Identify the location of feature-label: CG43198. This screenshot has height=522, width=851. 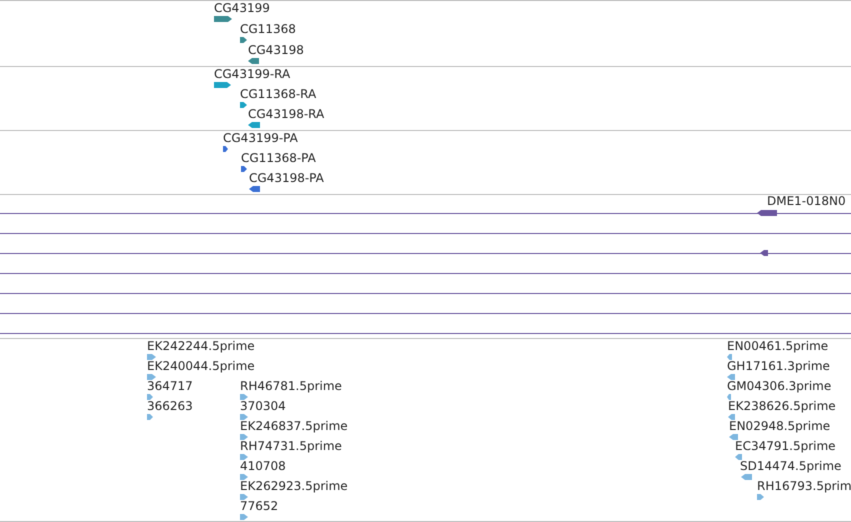
(276, 50).